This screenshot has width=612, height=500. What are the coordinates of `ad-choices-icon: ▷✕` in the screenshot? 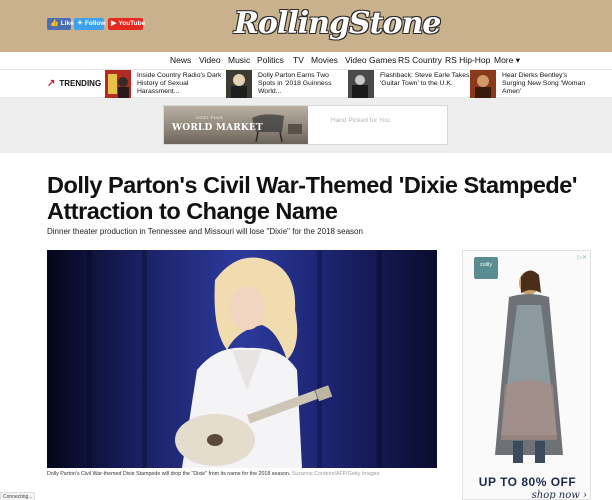 It's located at (582, 257).